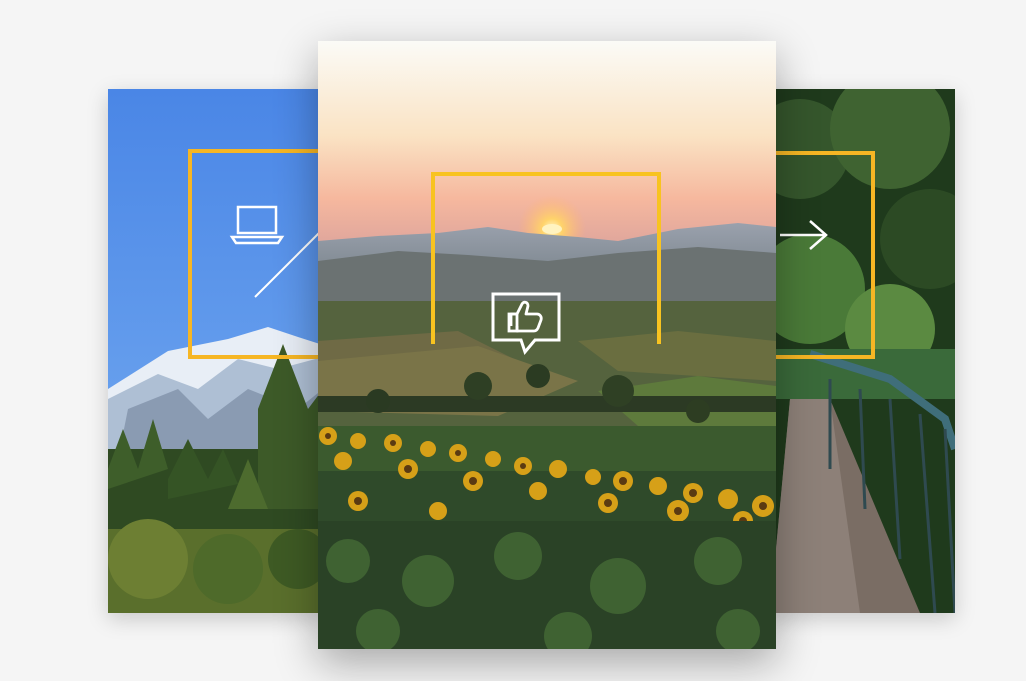 Image resolution: width=1026 pixels, height=681 pixels. I want to click on divider-line, so click(288, 264).